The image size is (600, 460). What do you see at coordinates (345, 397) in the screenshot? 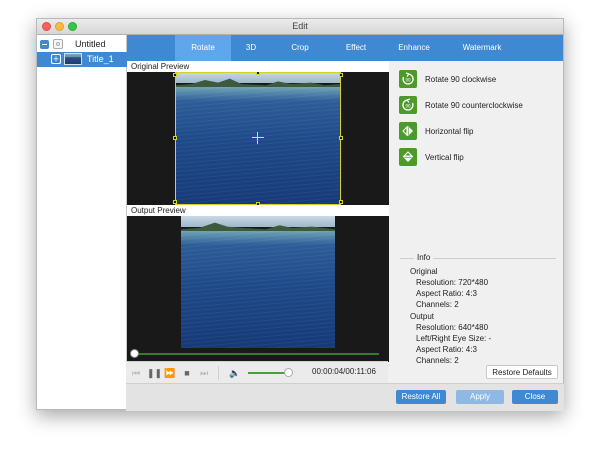
I see `bottom-bar: Restore All Apply Close` at bounding box center [345, 397].